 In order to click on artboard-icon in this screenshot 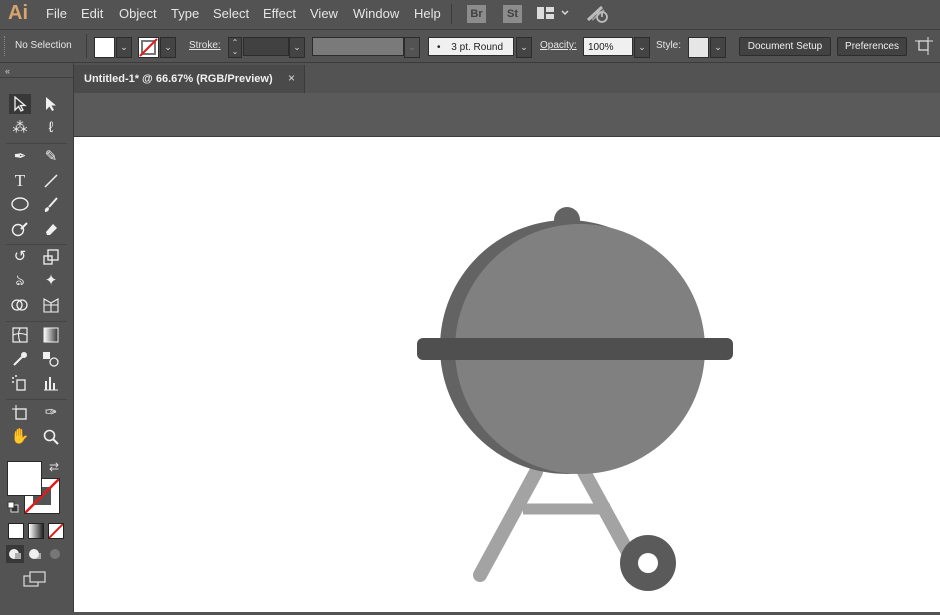, I will do `click(20, 413)`.